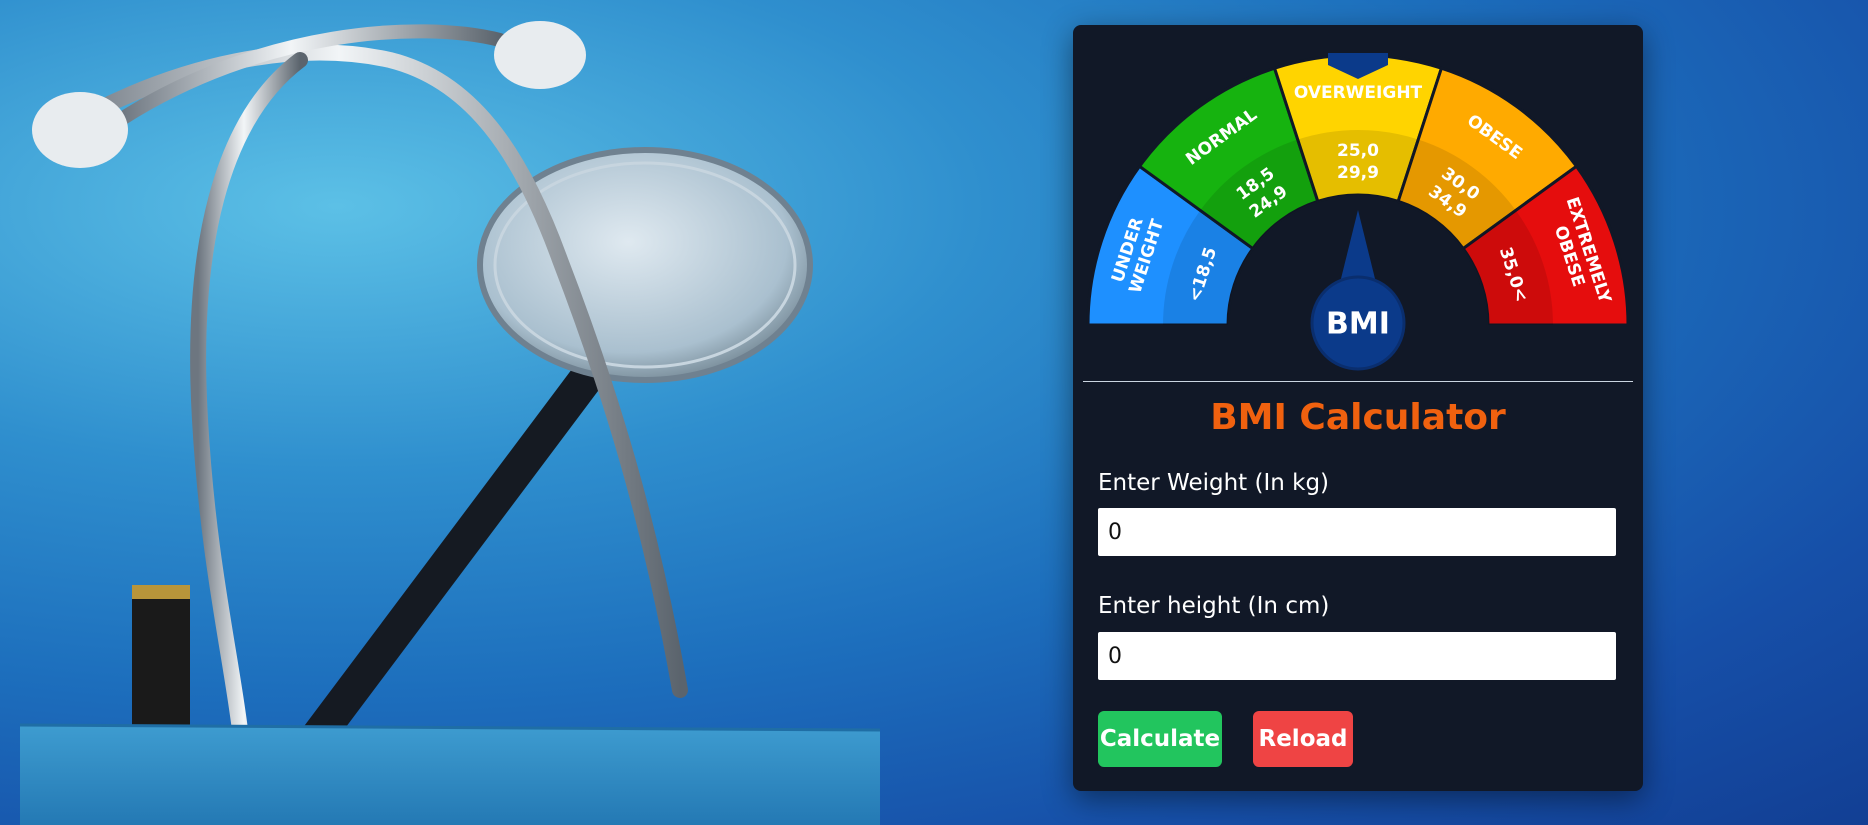 This screenshot has width=1868, height=825. I want to click on weight-label: Enter Weight (In kg), so click(1214, 483).